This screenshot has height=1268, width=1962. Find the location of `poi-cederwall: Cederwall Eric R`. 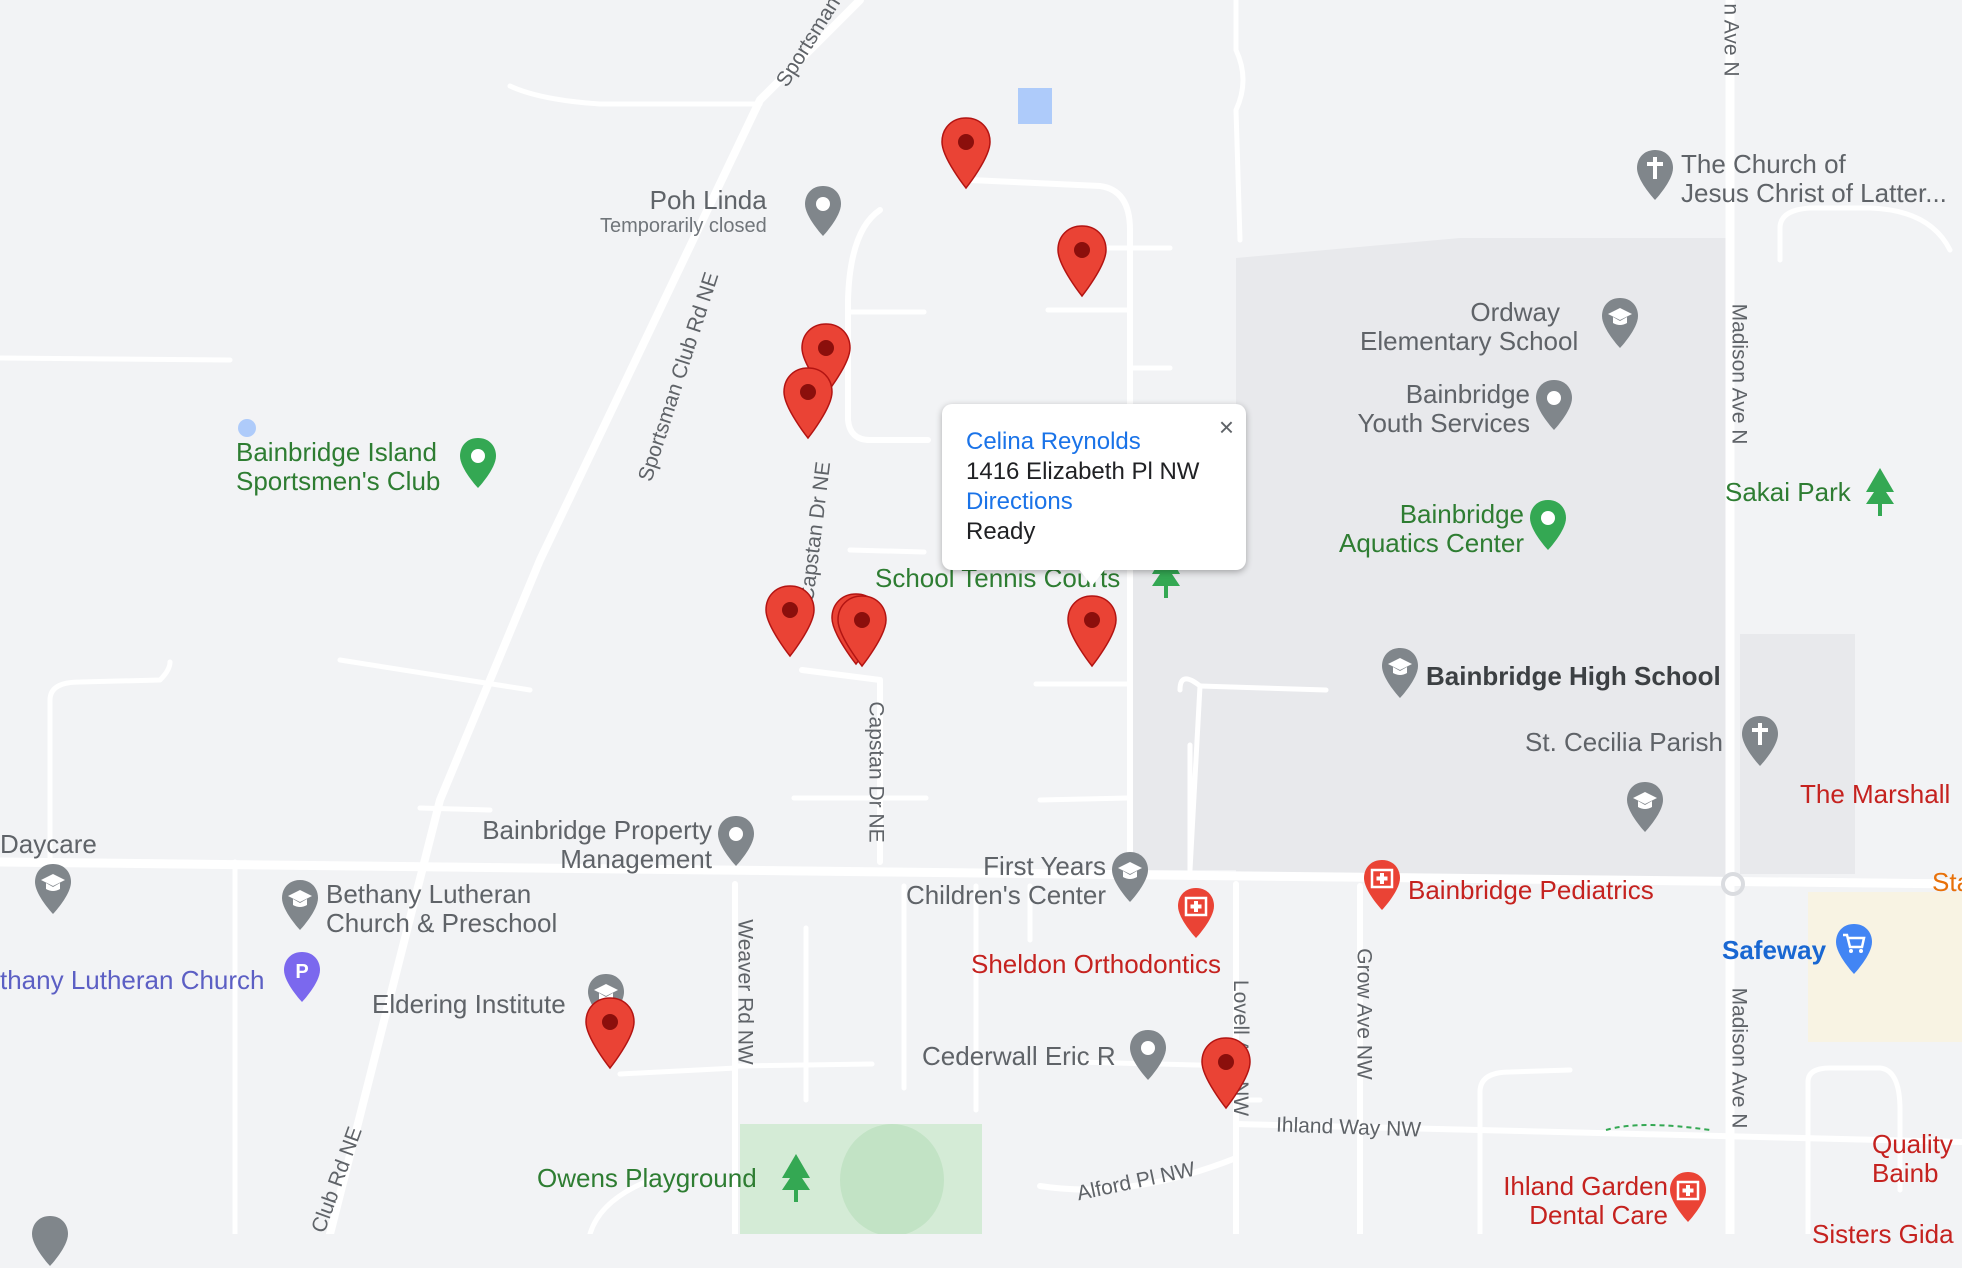

poi-cederwall: Cederwall Eric R is located at coordinates (1019, 1056).